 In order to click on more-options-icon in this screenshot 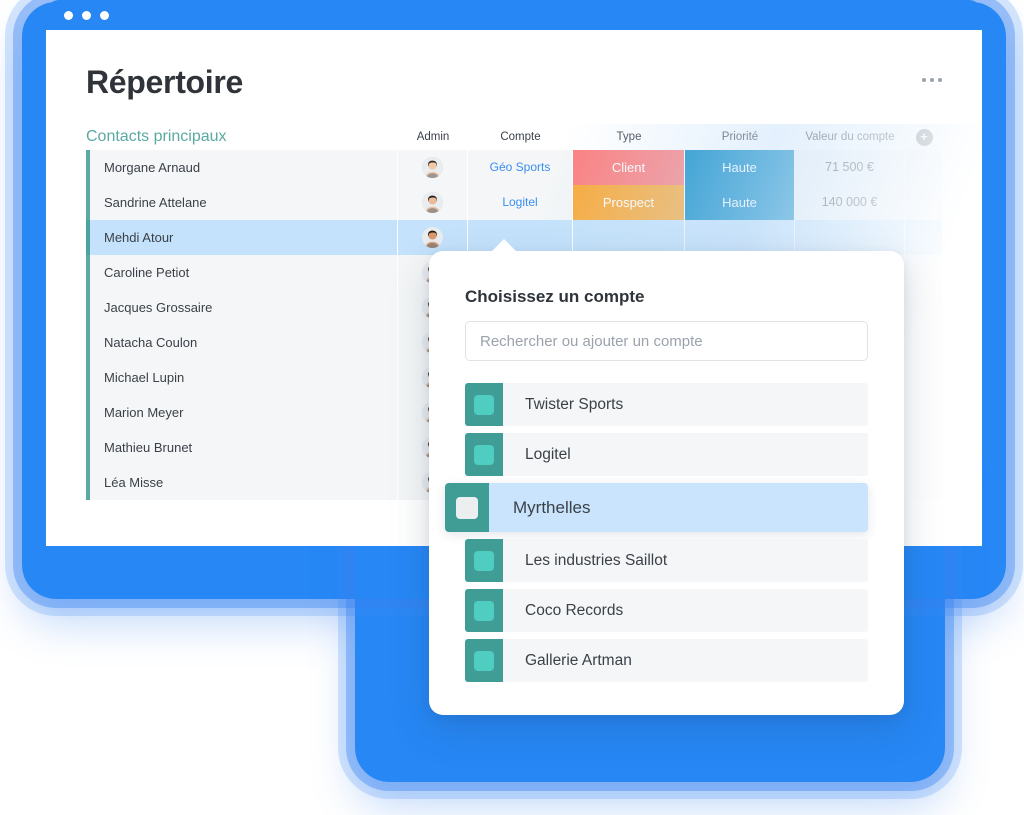, I will do `click(932, 73)`.